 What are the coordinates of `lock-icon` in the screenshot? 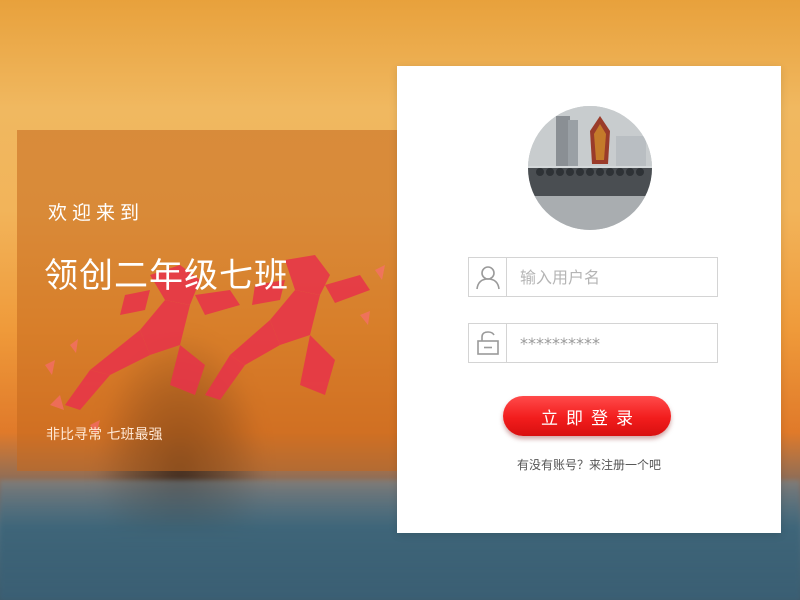 It's located at (488, 343).